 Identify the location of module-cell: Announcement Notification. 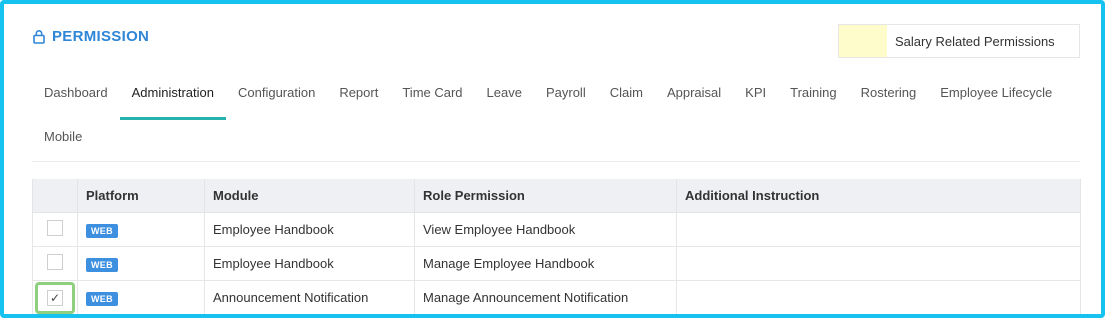
(309, 297).